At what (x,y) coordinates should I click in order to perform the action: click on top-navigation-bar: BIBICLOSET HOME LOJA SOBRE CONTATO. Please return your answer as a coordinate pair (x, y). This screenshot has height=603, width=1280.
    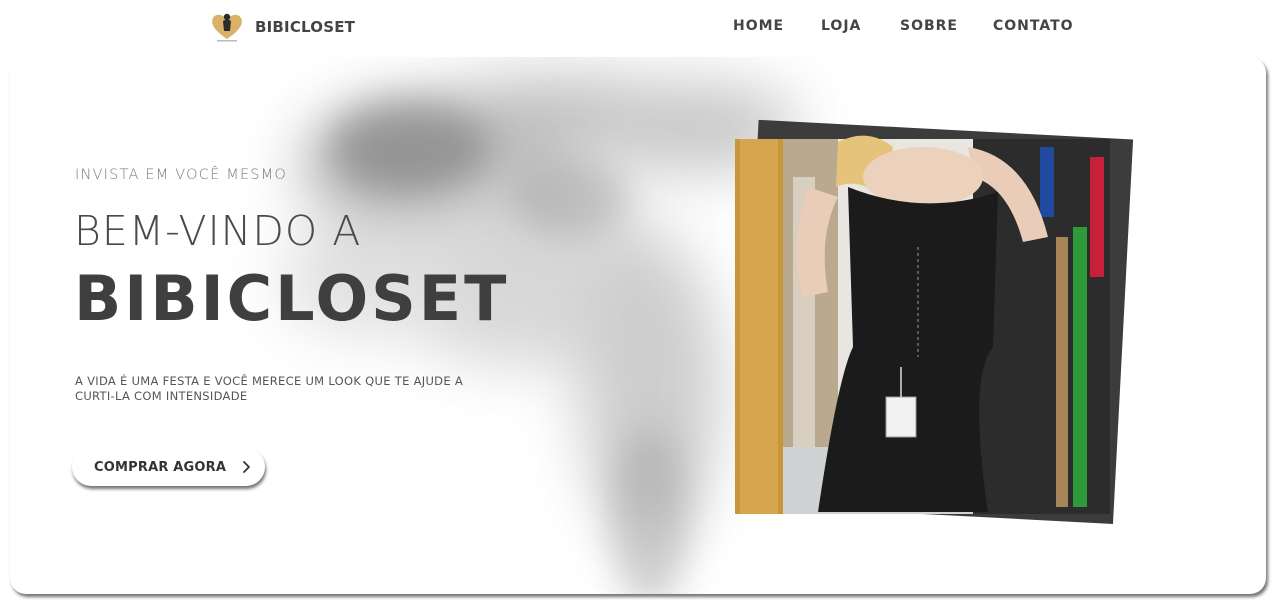
    Looking at the image, I should click on (640, 28).